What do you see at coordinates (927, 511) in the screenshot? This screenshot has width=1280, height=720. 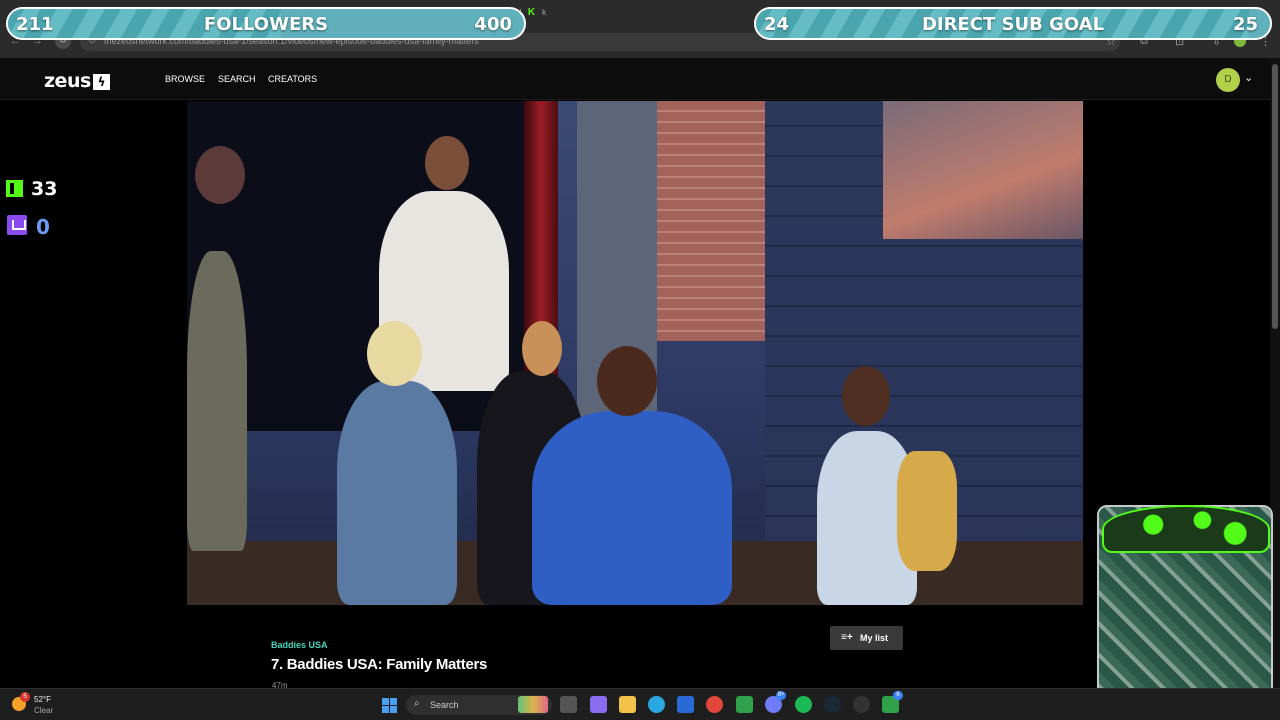 I see `handbag` at bounding box center [927, 511].